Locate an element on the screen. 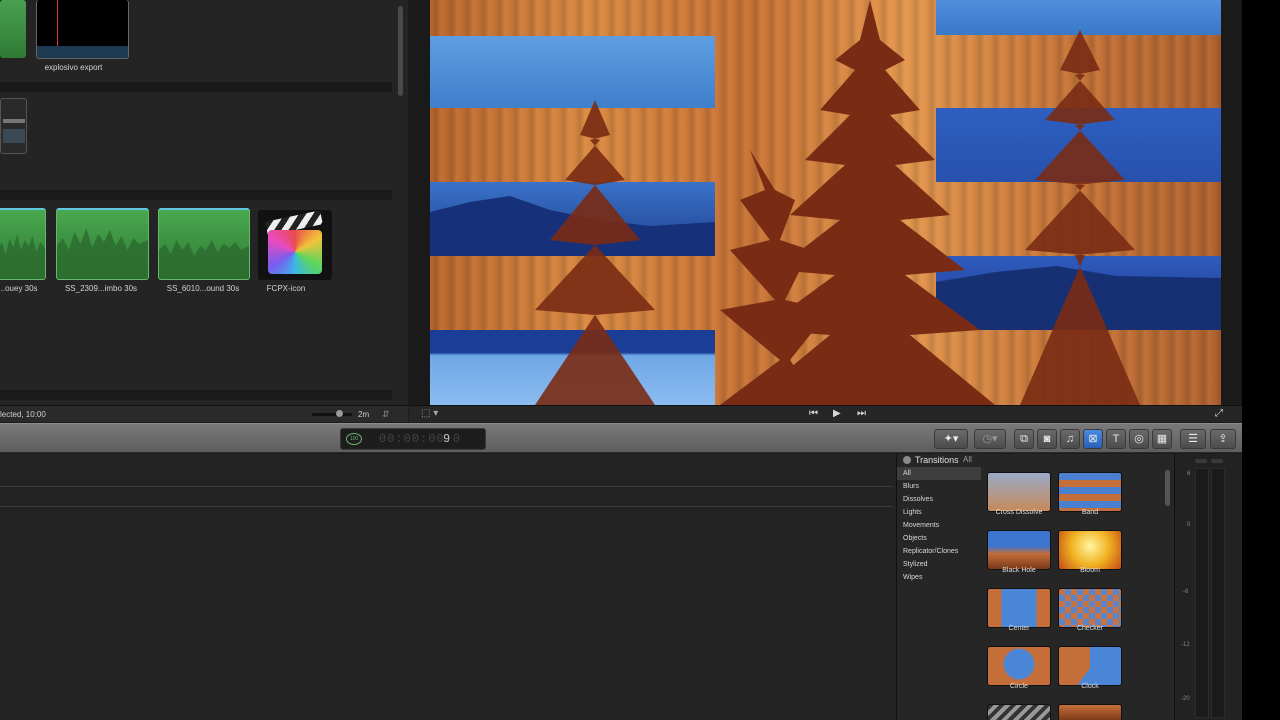  transition-clock is located at coordinates (1090, 666).